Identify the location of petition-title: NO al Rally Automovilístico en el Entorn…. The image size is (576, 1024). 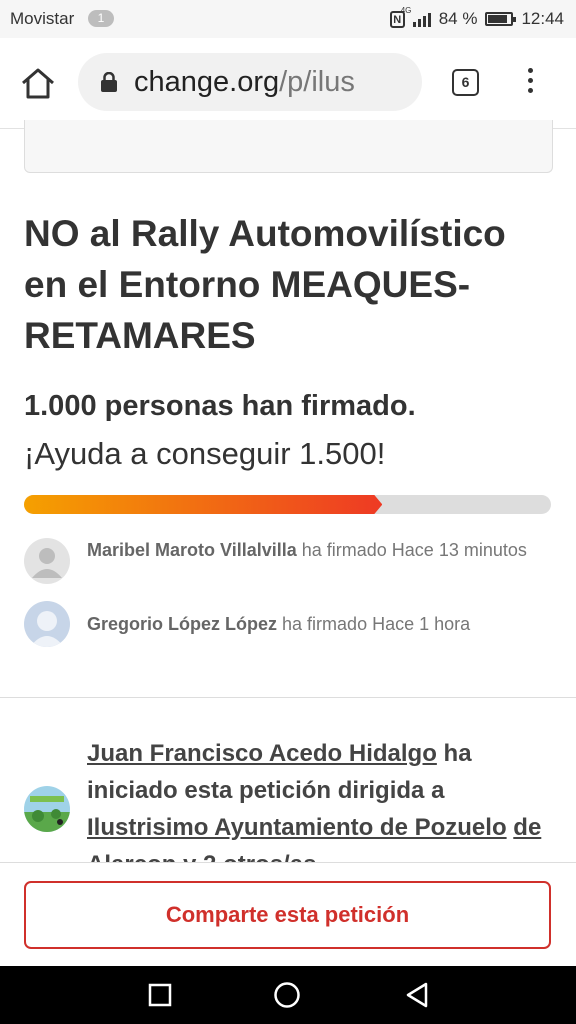
(265, 284).